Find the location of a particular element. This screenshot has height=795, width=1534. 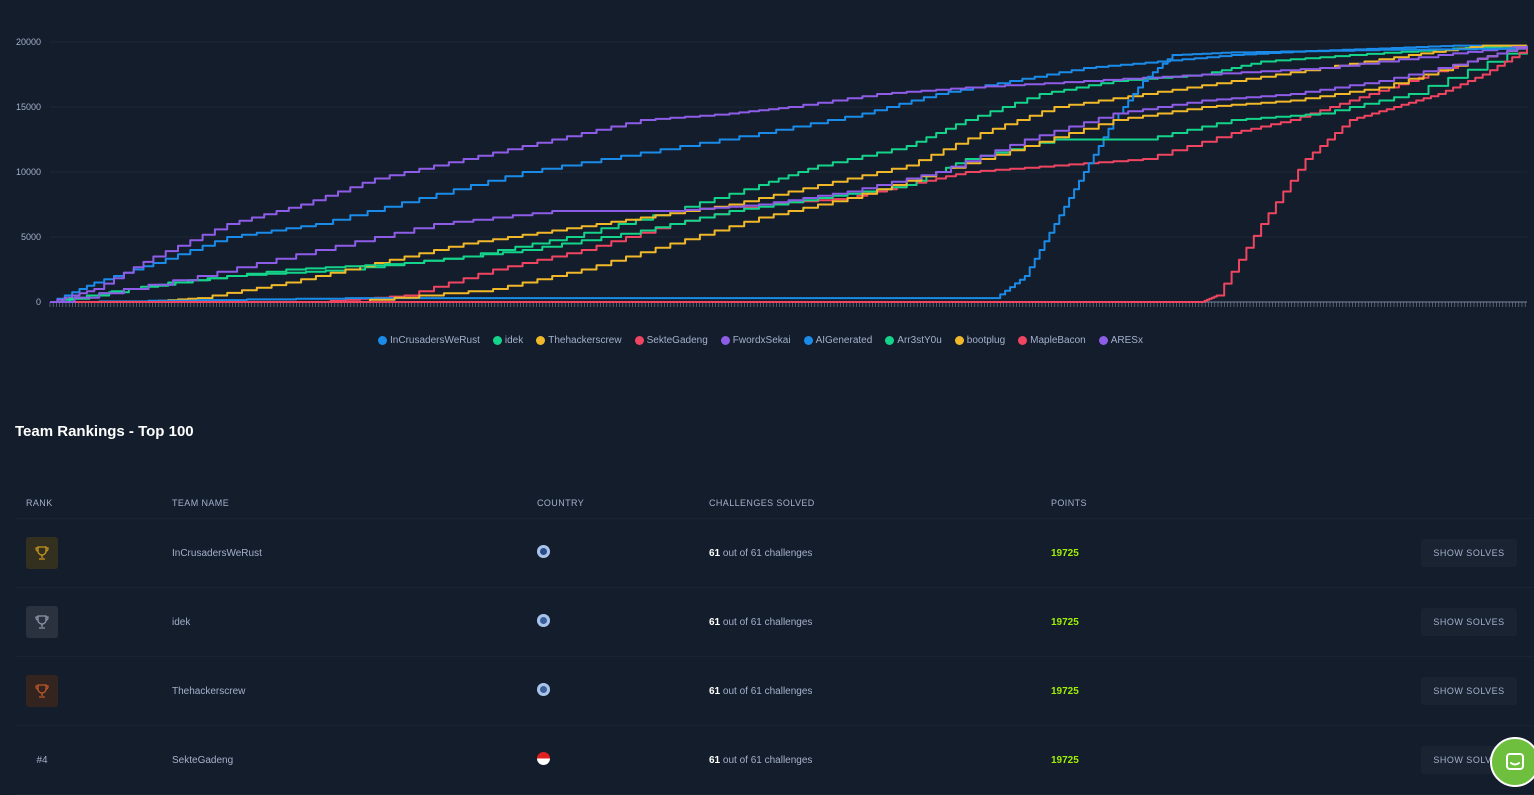

y-tick-label: 10000 is located at coordinates (28, 172).